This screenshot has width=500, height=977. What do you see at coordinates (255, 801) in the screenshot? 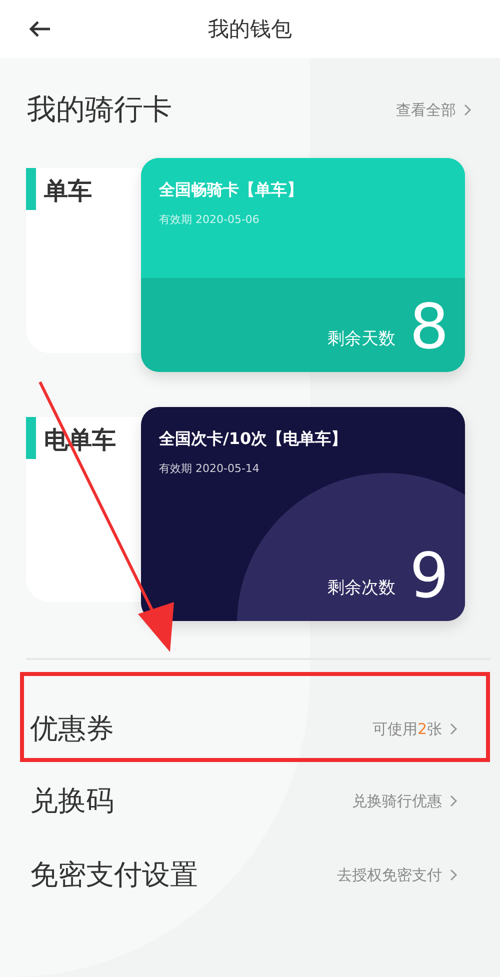
I see `menu-row: 兑换码 兑换骑行优惠` at bounding box center [255, 801].